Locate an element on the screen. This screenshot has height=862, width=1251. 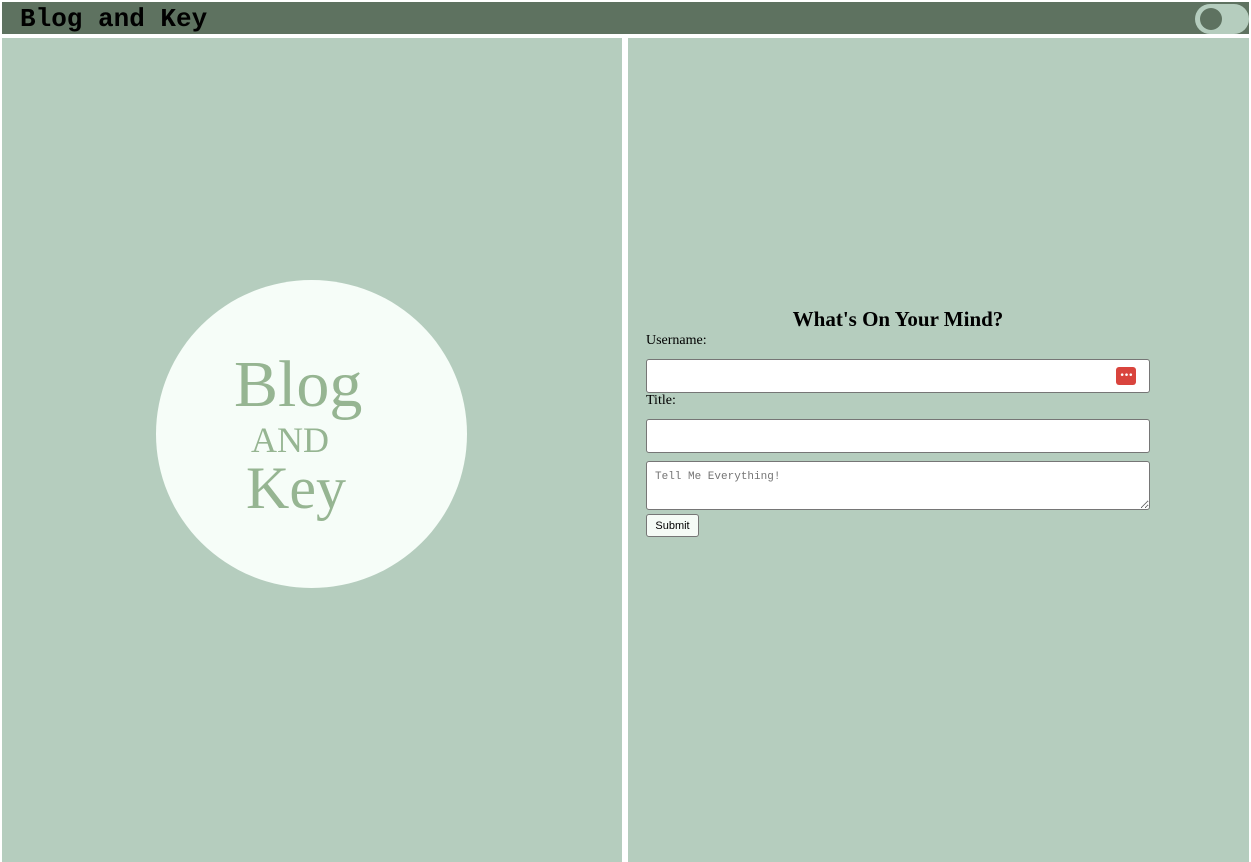
message-textarea is located at coordinates (898, 485).